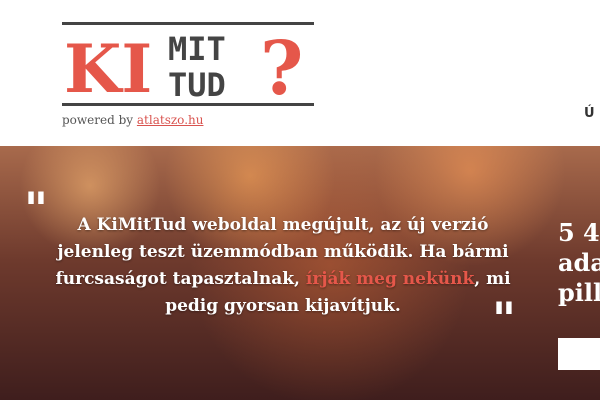 This screenshot has width=600, height=400. Describe the element at coordinates (589, 113) in the screenshot. I see `nav-item-peek: Ú` at that location.